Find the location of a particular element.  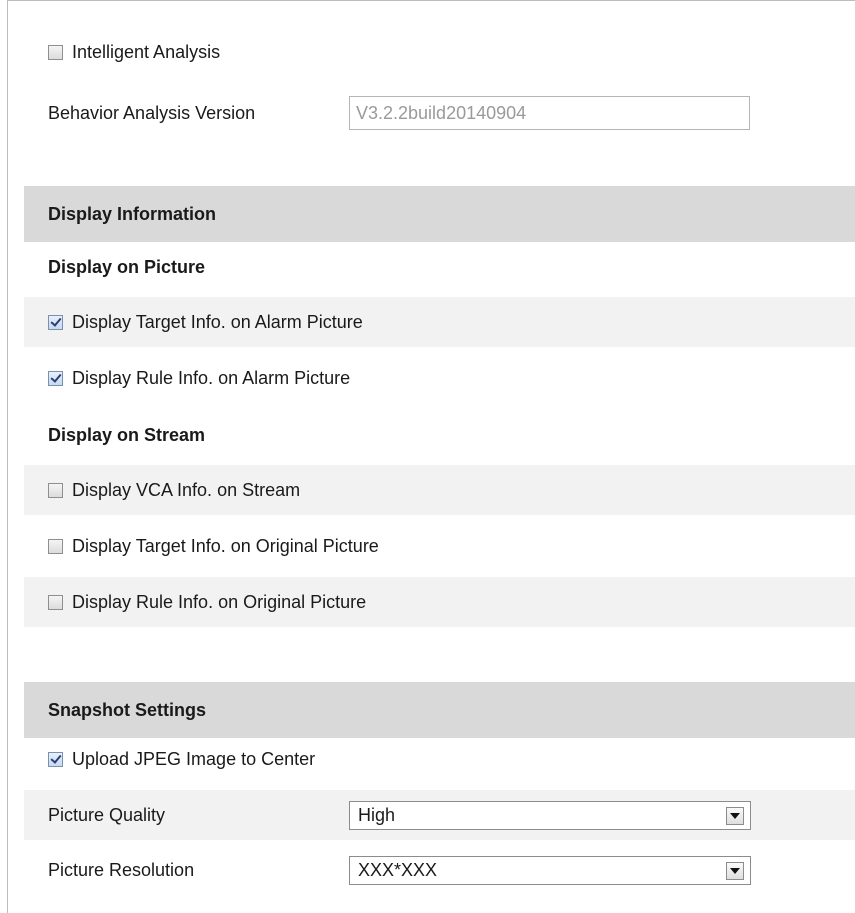

display-rule-original-checkbox is located at coordinates (55, 602).